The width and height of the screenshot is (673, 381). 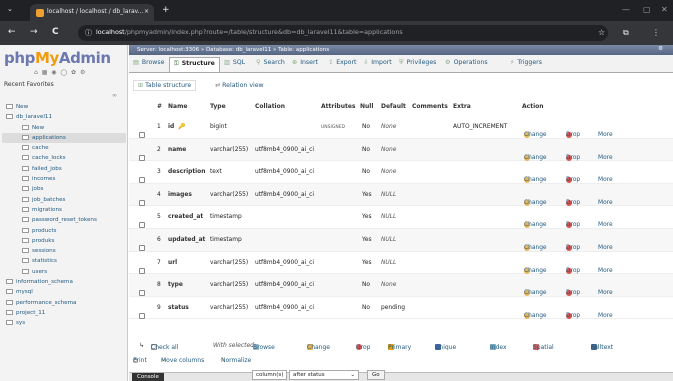 I want to click on console-bar: Console column(s) after status ⌄ Go, so click(x=401, y=375).